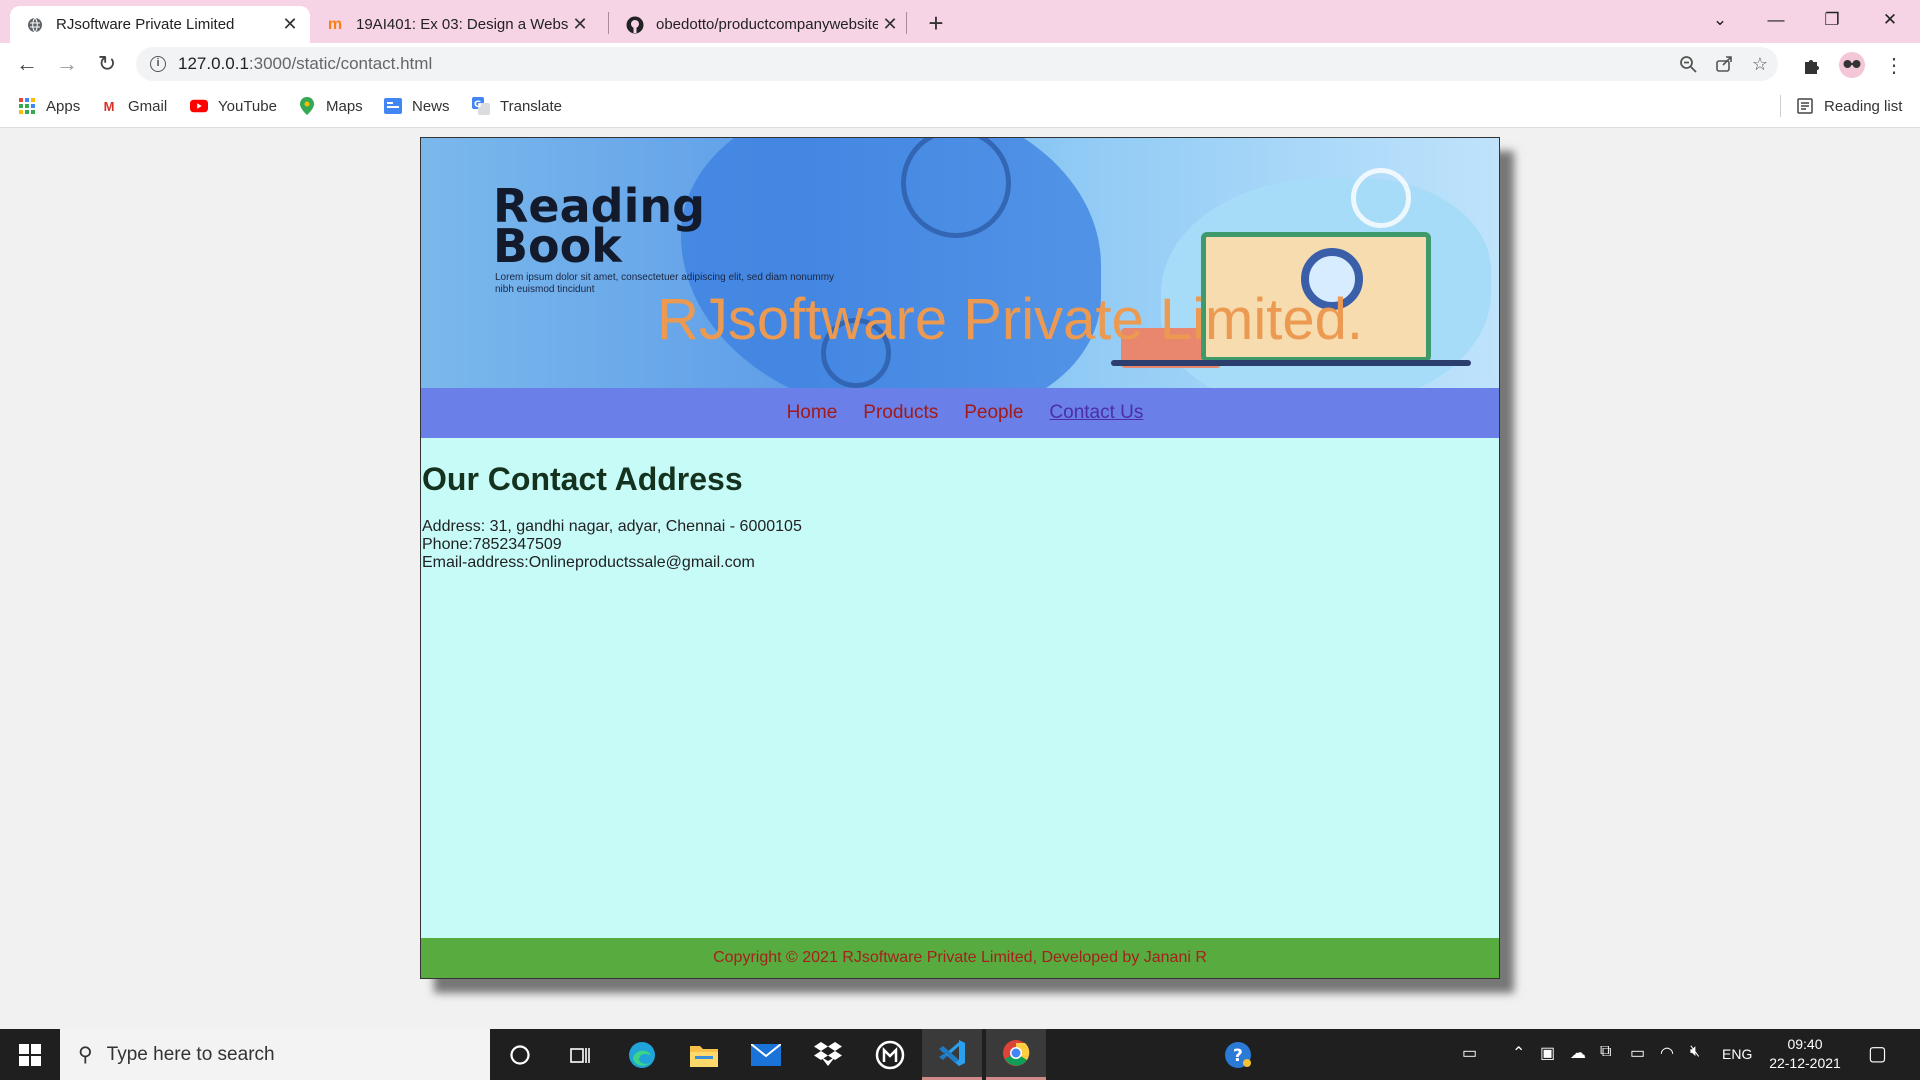  I want to click on search-icon: ⚲, so click(85, 1055).